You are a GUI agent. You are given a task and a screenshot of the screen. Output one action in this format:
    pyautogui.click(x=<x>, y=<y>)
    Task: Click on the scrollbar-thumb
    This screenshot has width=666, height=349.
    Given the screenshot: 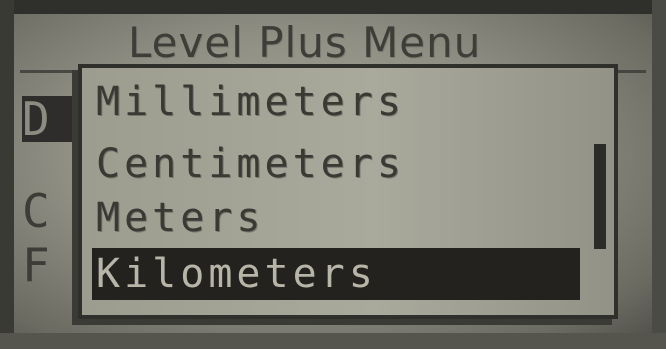 What is the action you would take?
    pyautogui.click(x=600, y=196)
    